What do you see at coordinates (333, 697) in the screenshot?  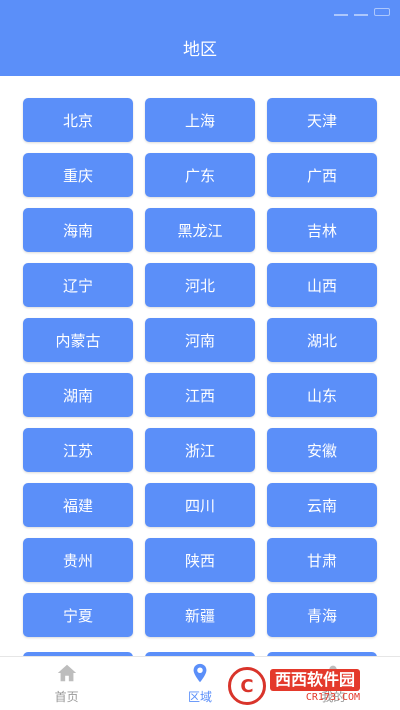 I see `watermark-domain: CR173.COM` at bounding box center [333, 697].